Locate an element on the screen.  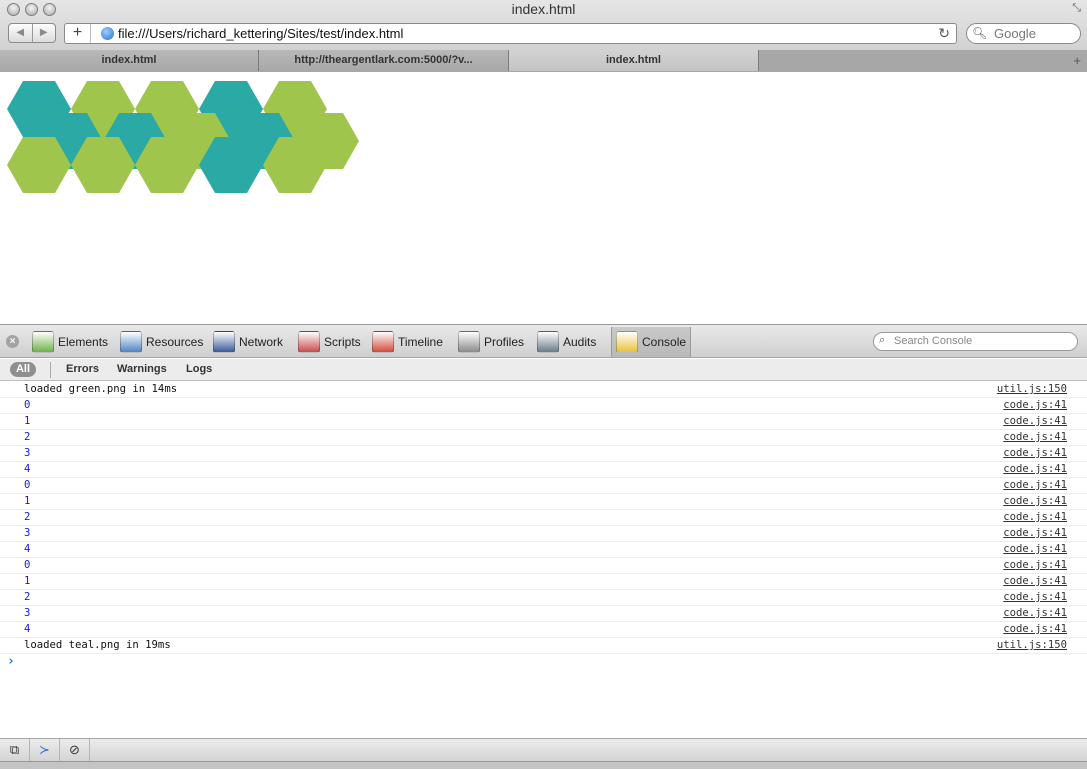
profiles-icon is located at coordinates (469, 342).